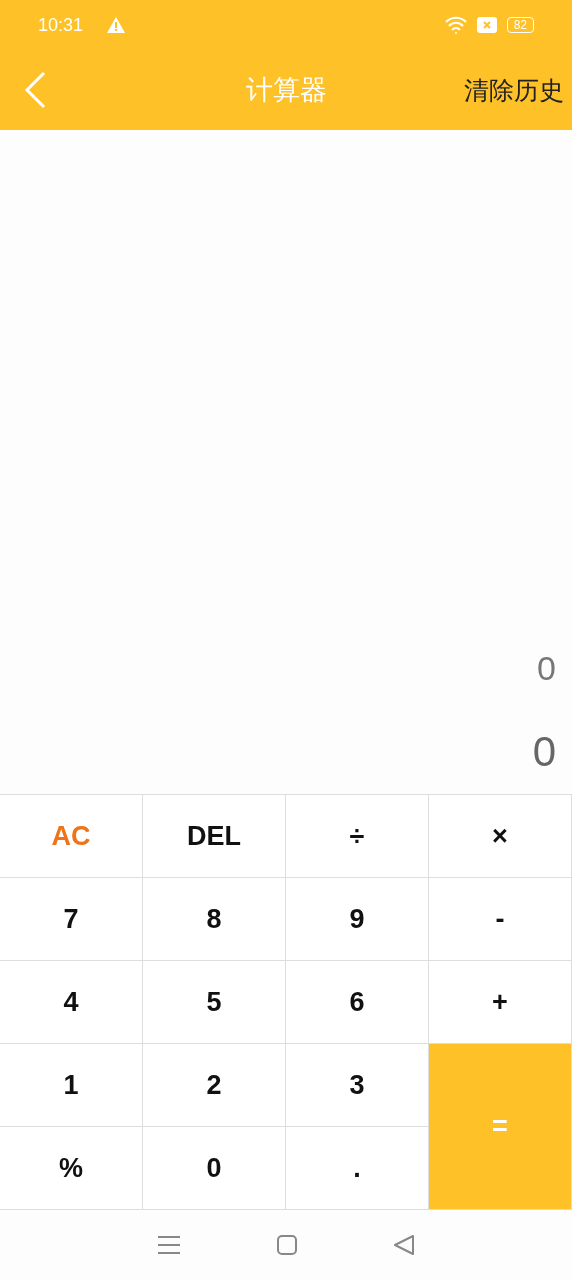  Describe the element at coordinates (71, 1168) in the screenshot. I see `calculator-key: %` at that location.